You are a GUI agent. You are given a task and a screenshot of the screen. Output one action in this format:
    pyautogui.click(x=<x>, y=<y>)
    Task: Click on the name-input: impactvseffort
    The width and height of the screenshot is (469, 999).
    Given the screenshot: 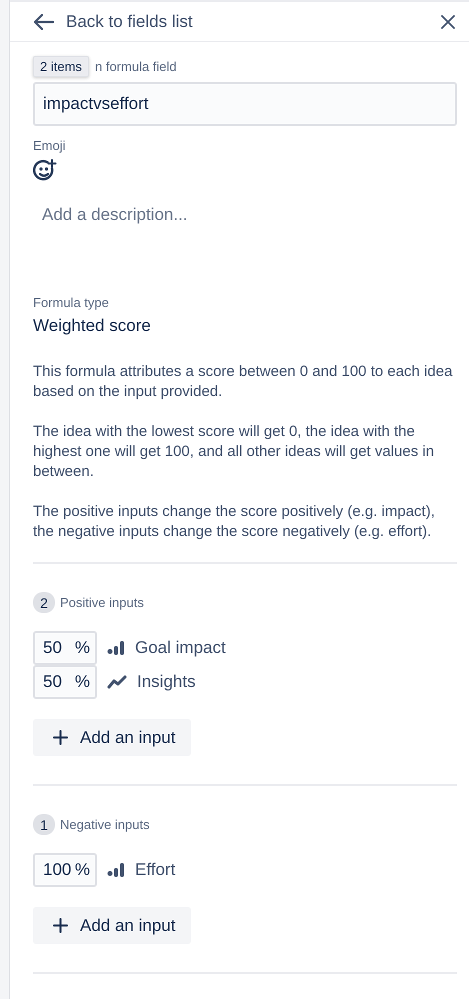 What is the action you would take?
    pyautogui.click(x=245, y=104)
    